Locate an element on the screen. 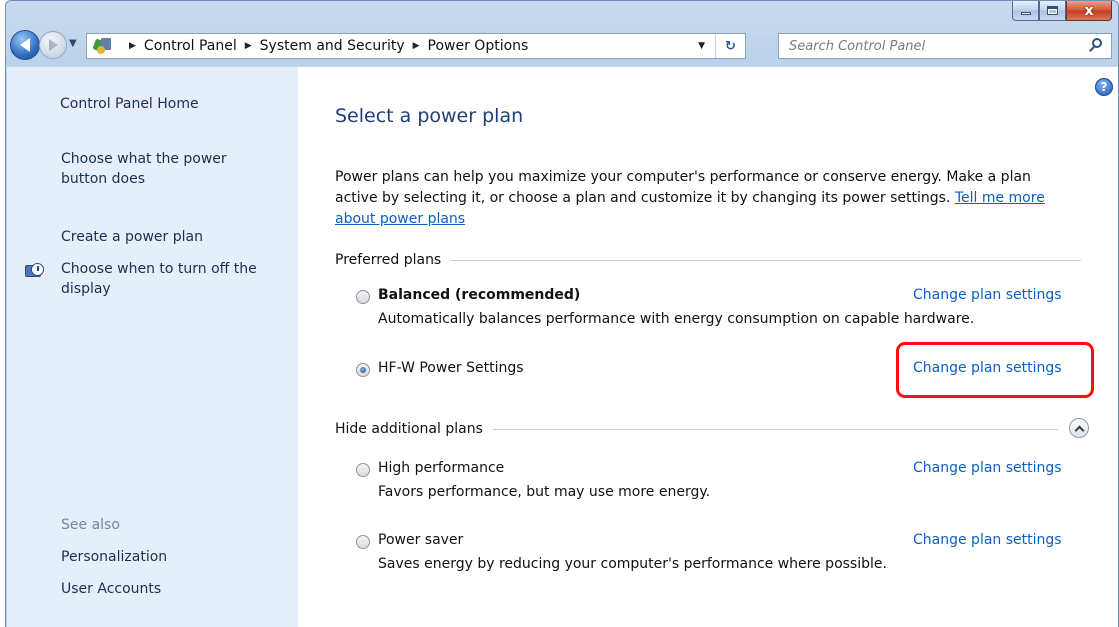 The width and height of the screenshot is (1119, 627). refresh-button: ↻ is located at coordinates (730, 46).